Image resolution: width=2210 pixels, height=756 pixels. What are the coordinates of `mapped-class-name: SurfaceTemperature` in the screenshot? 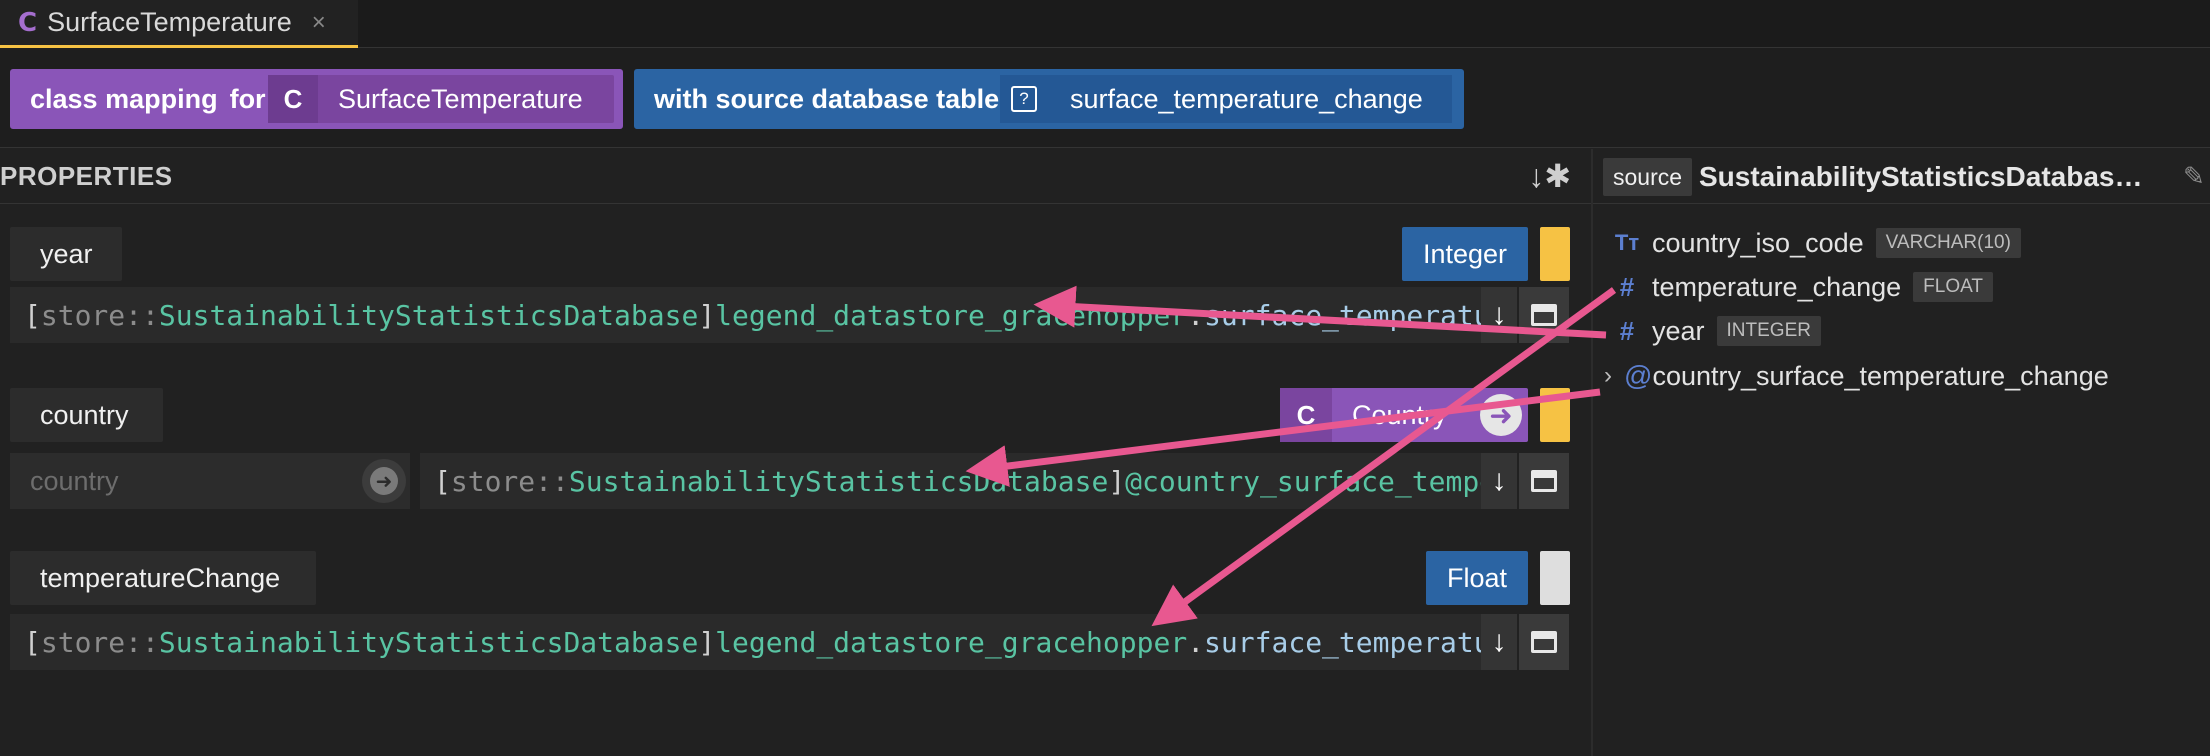 It's located at (460, 98).